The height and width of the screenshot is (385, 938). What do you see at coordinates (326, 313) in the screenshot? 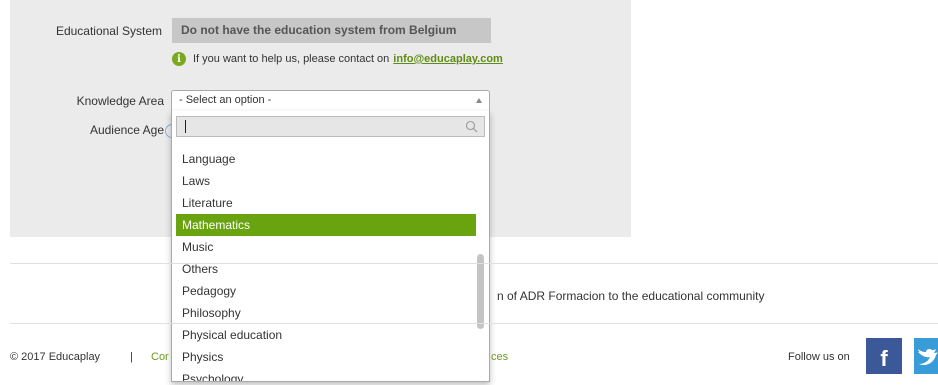
I see `option-philosophy: Philosophy` at bounding box center [326, 313].